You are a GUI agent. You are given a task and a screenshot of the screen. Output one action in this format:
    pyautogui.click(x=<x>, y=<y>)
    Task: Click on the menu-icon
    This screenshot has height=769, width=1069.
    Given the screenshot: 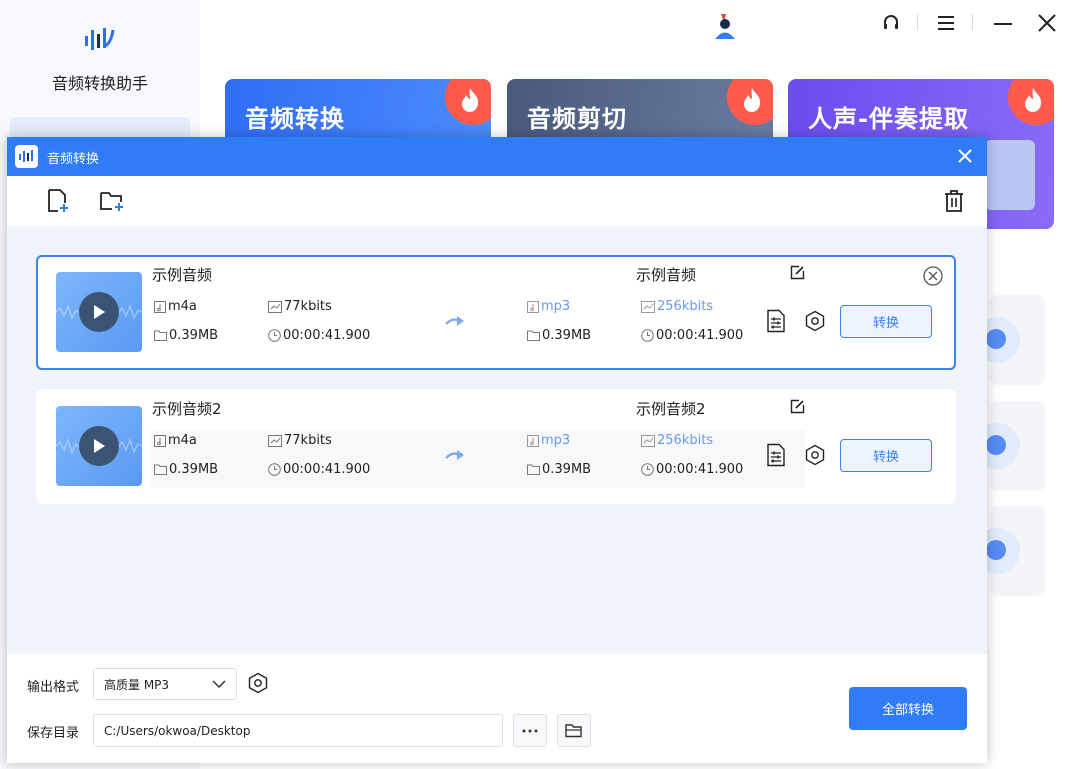 What is the action you would take?
    pyautogui.click(x=946, y=23)
    